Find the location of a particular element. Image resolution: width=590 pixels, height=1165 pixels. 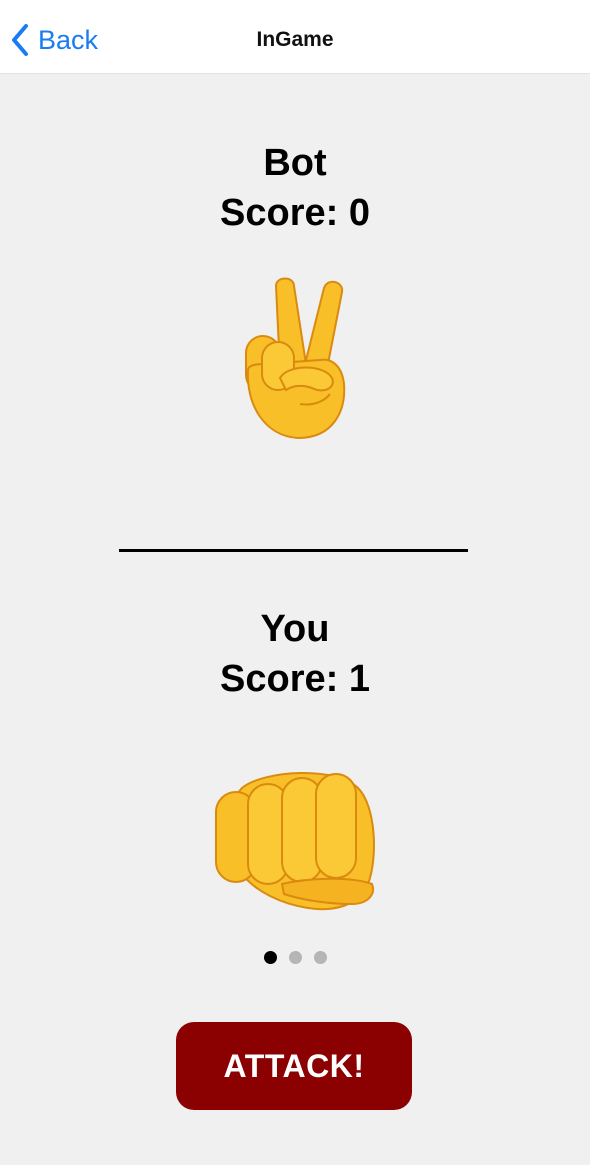

page-indicator is located at coordinates (295, 957).